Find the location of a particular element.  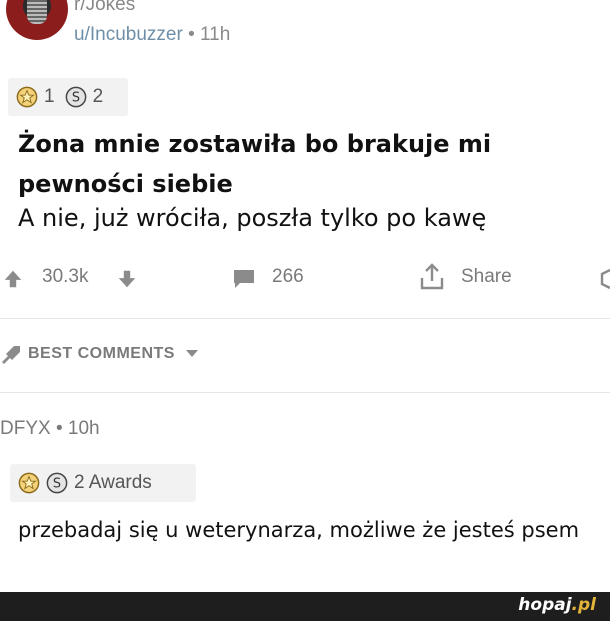

post-awards: 1 S 2 is located at coordinates (68, 97).